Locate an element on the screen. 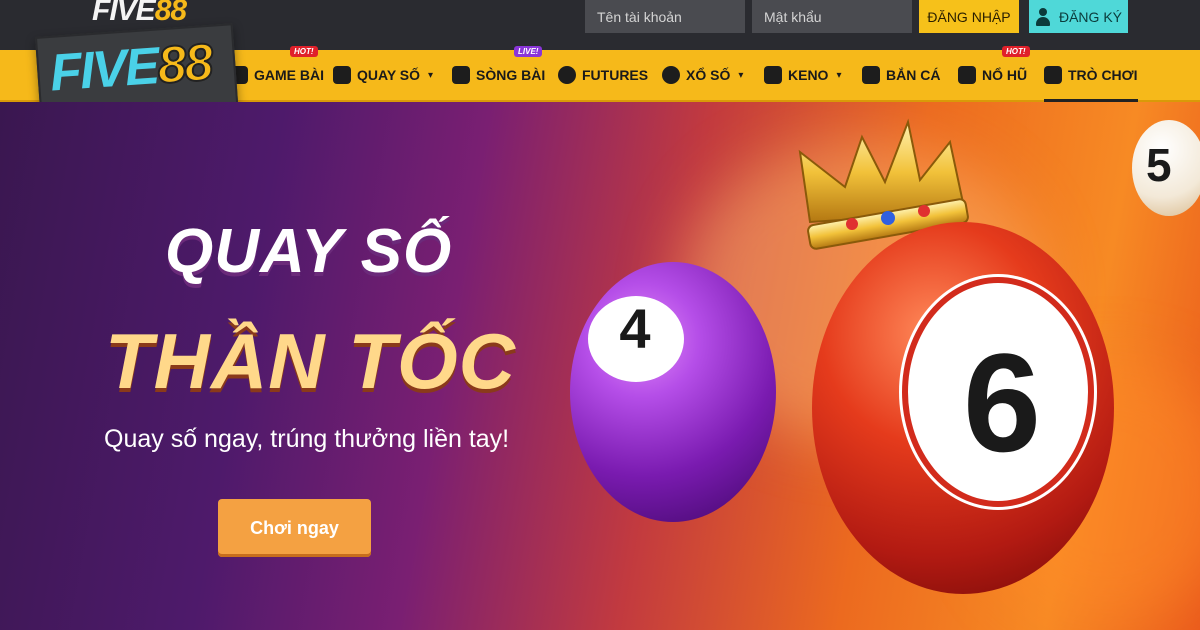  lottery-ball-icon is located at coordinates (671, 75).